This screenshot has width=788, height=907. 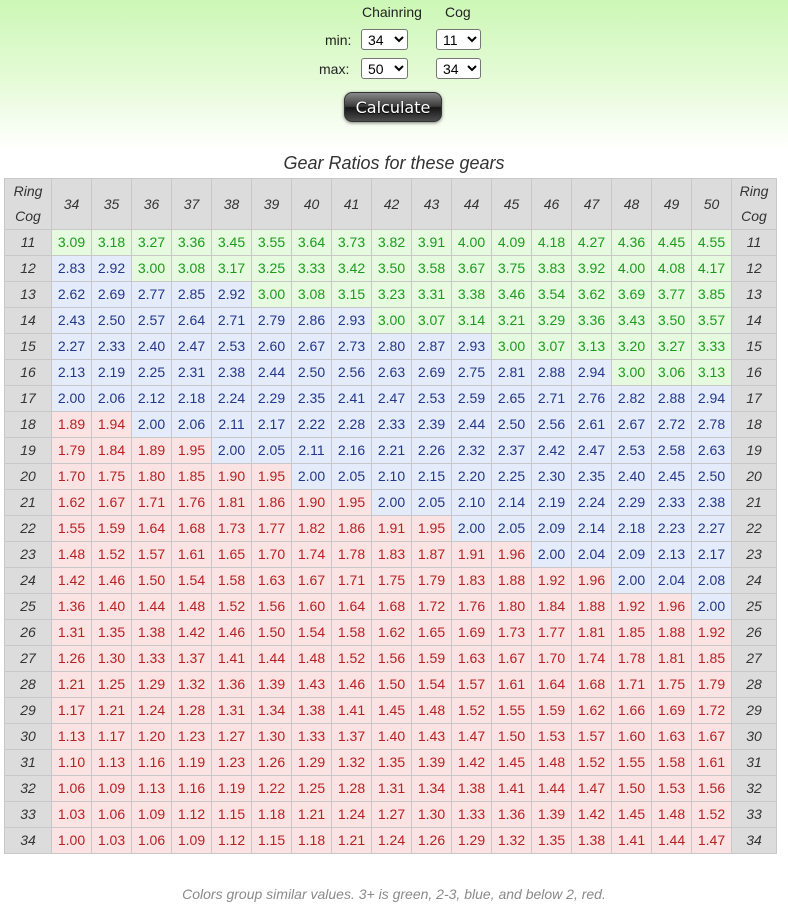 I want to click on ratio-cell: 2.35, so click(x=311, y=398).